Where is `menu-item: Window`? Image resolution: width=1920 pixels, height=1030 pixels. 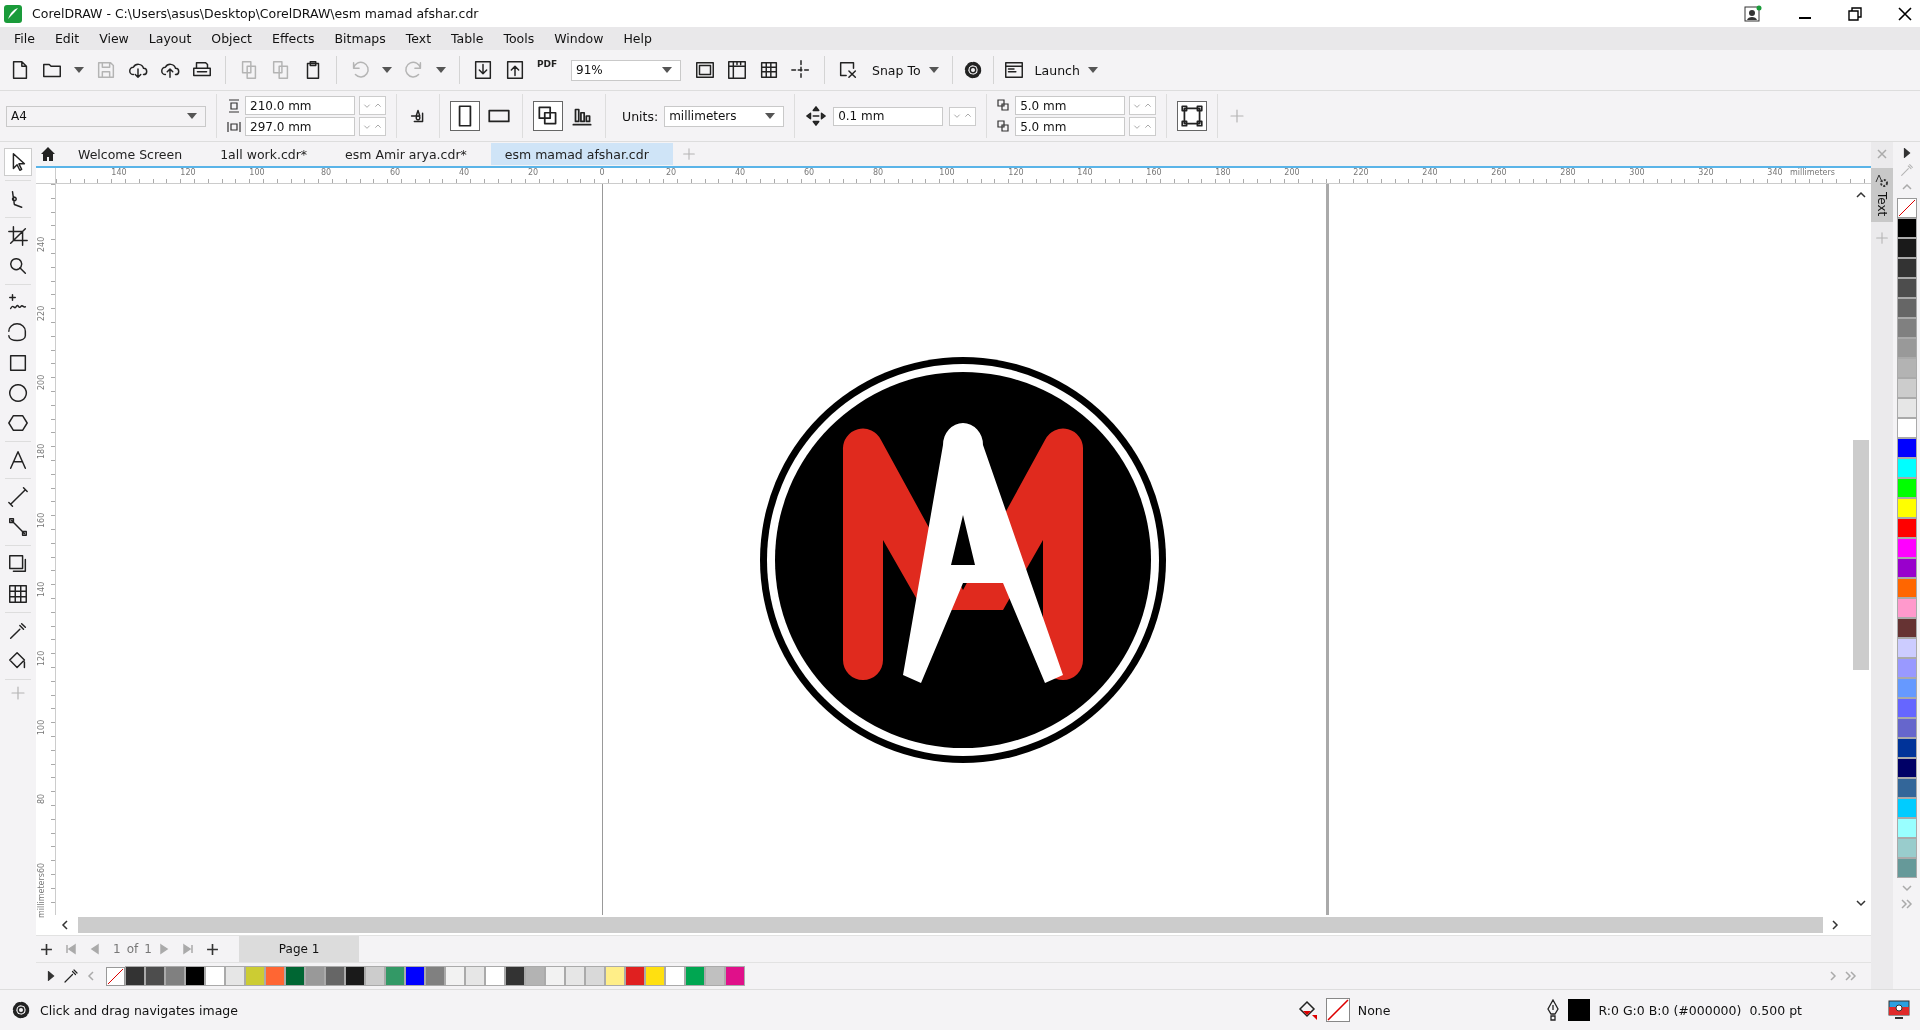 menu-item: Window is located at coordinates (579, 38).